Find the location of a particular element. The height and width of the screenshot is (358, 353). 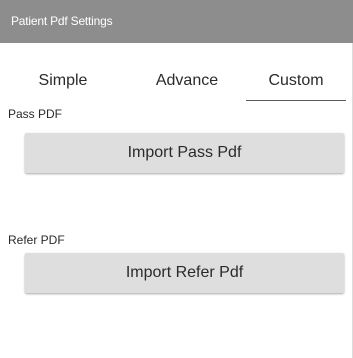

tab-simple: Simple is located at coordinates (63, 81).